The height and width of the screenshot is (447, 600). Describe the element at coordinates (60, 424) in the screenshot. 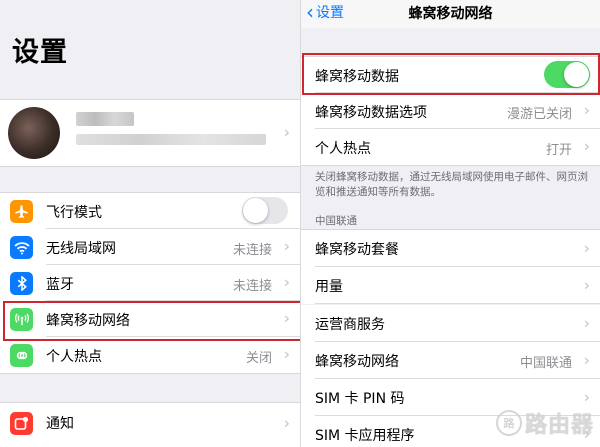

I see `settings-row-label: 通知` at that location.